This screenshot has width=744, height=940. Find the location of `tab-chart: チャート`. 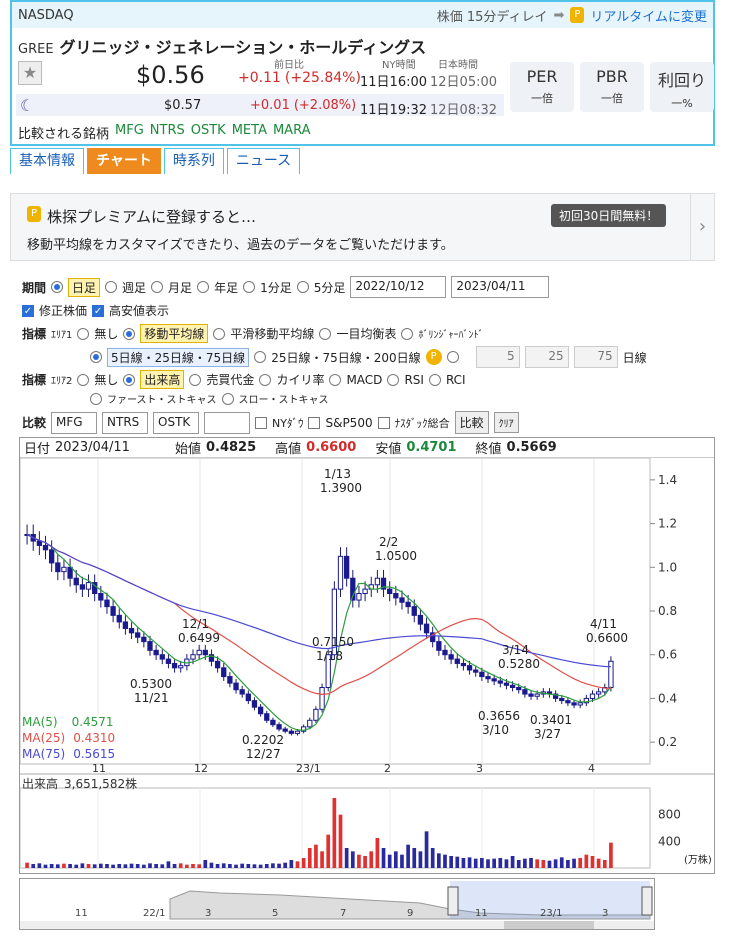

tab-chart: チャート is located at coordinates (124, 161).